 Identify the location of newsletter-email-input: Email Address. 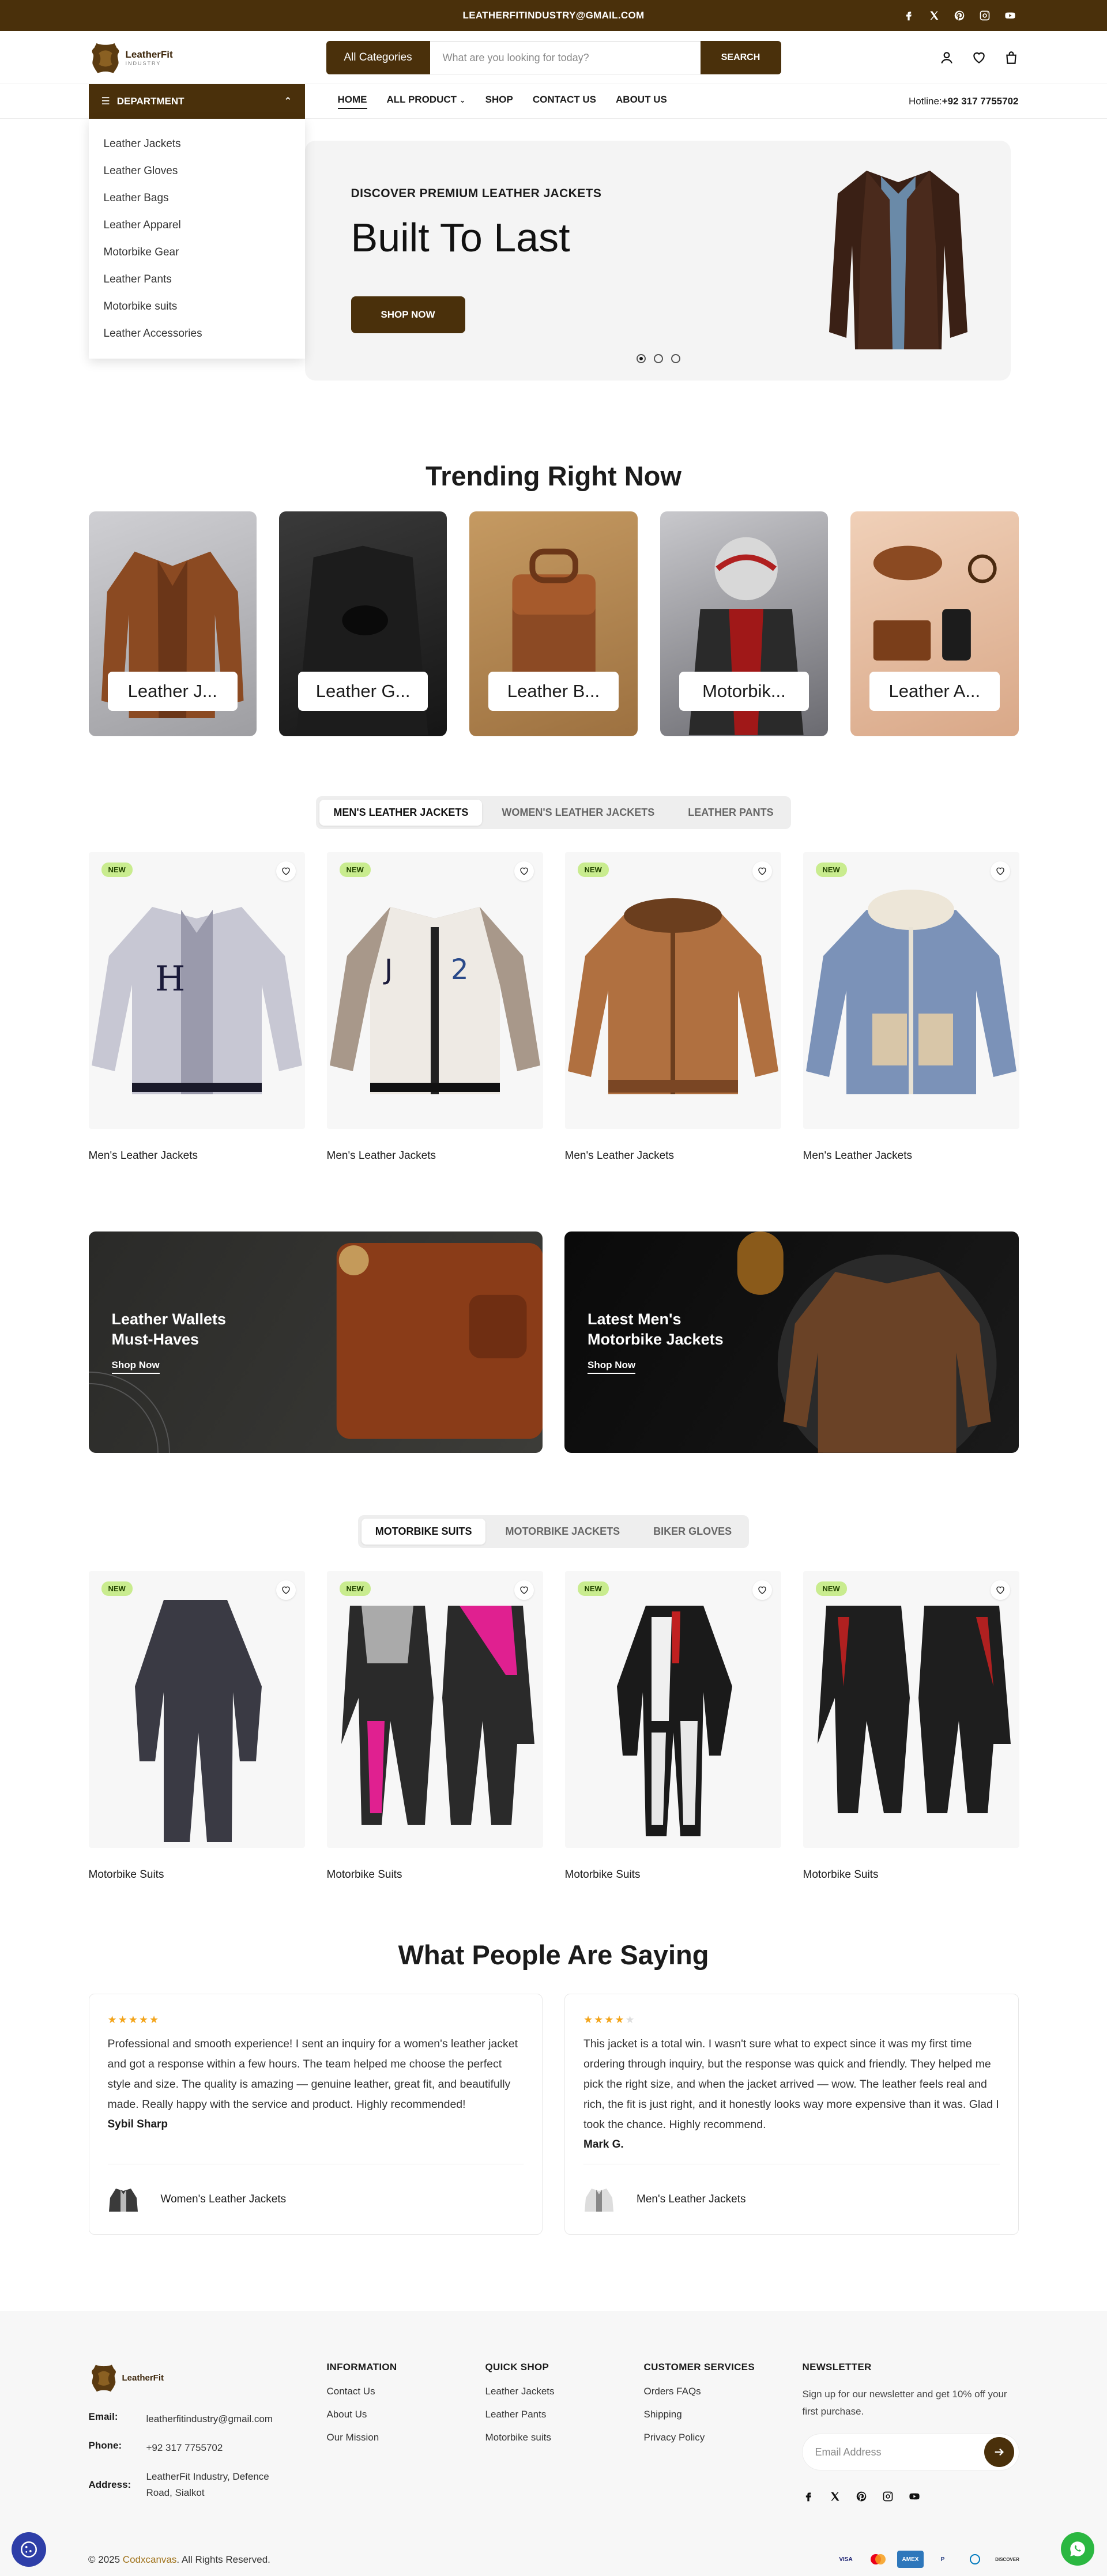
(848, 2452).